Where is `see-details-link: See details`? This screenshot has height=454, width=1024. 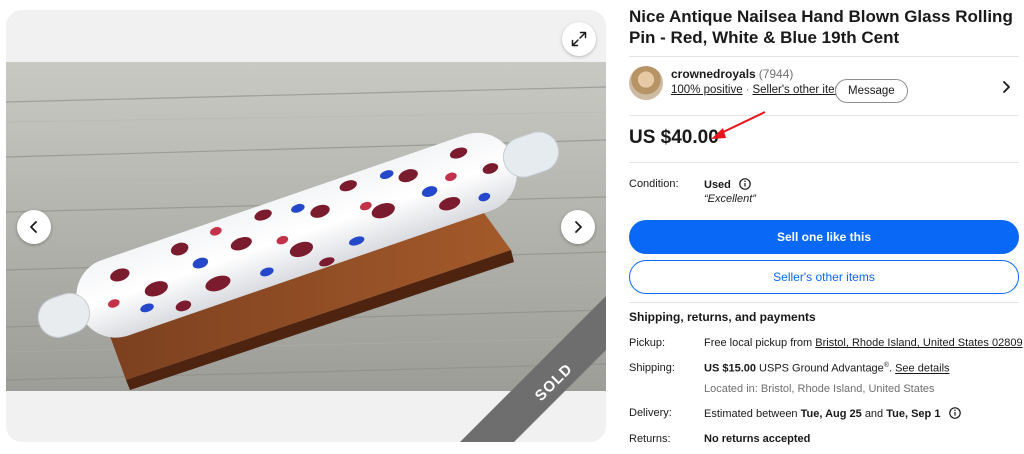 see-details-link: See details is located at coordinates (922, 369).